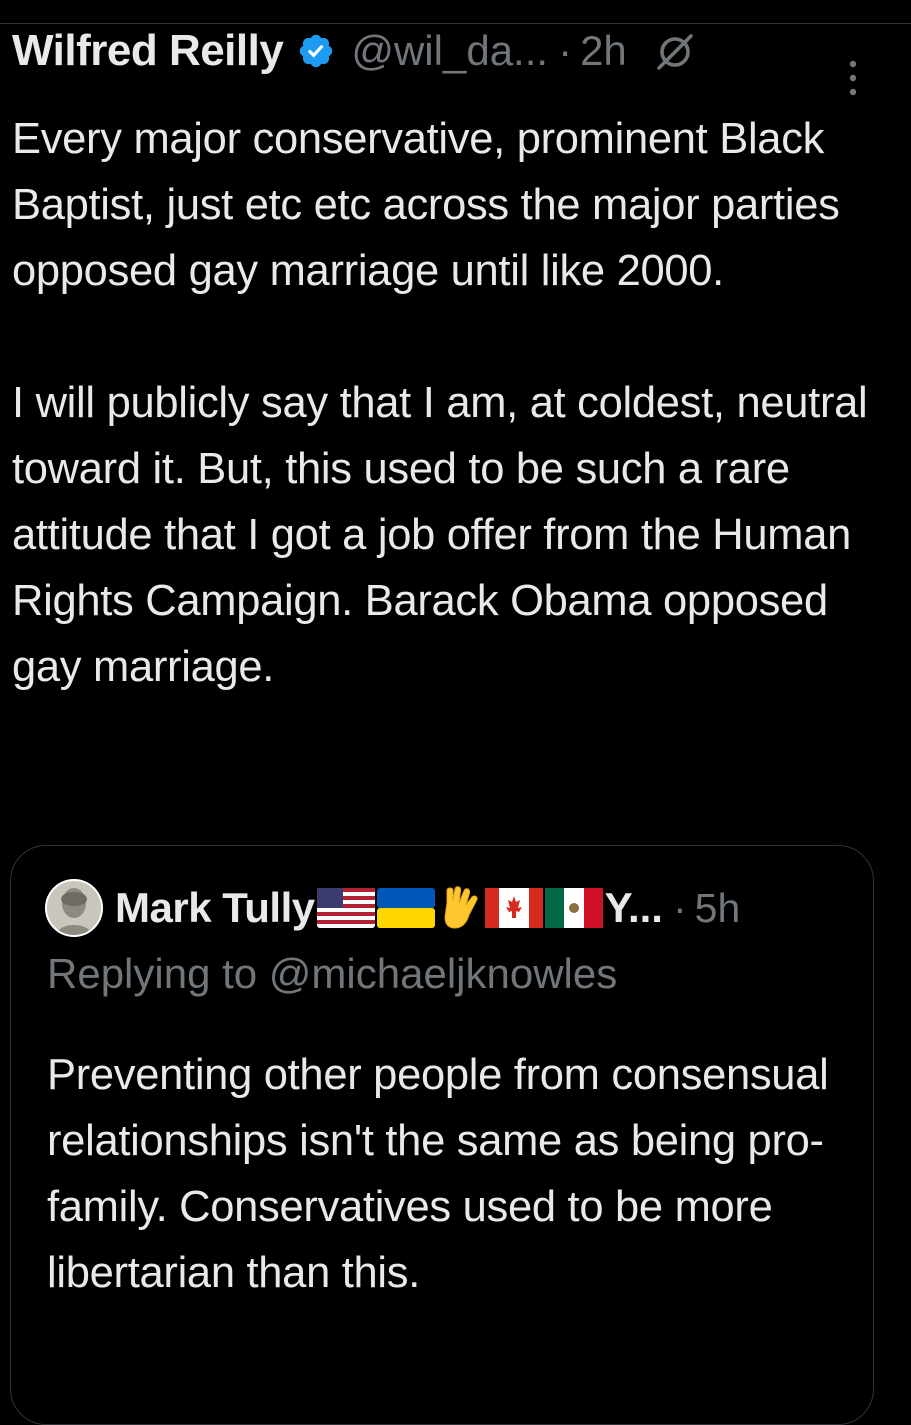  Describe the element at coordinates (675, 51) in the screenshot. I see `grok-icon` at that location.